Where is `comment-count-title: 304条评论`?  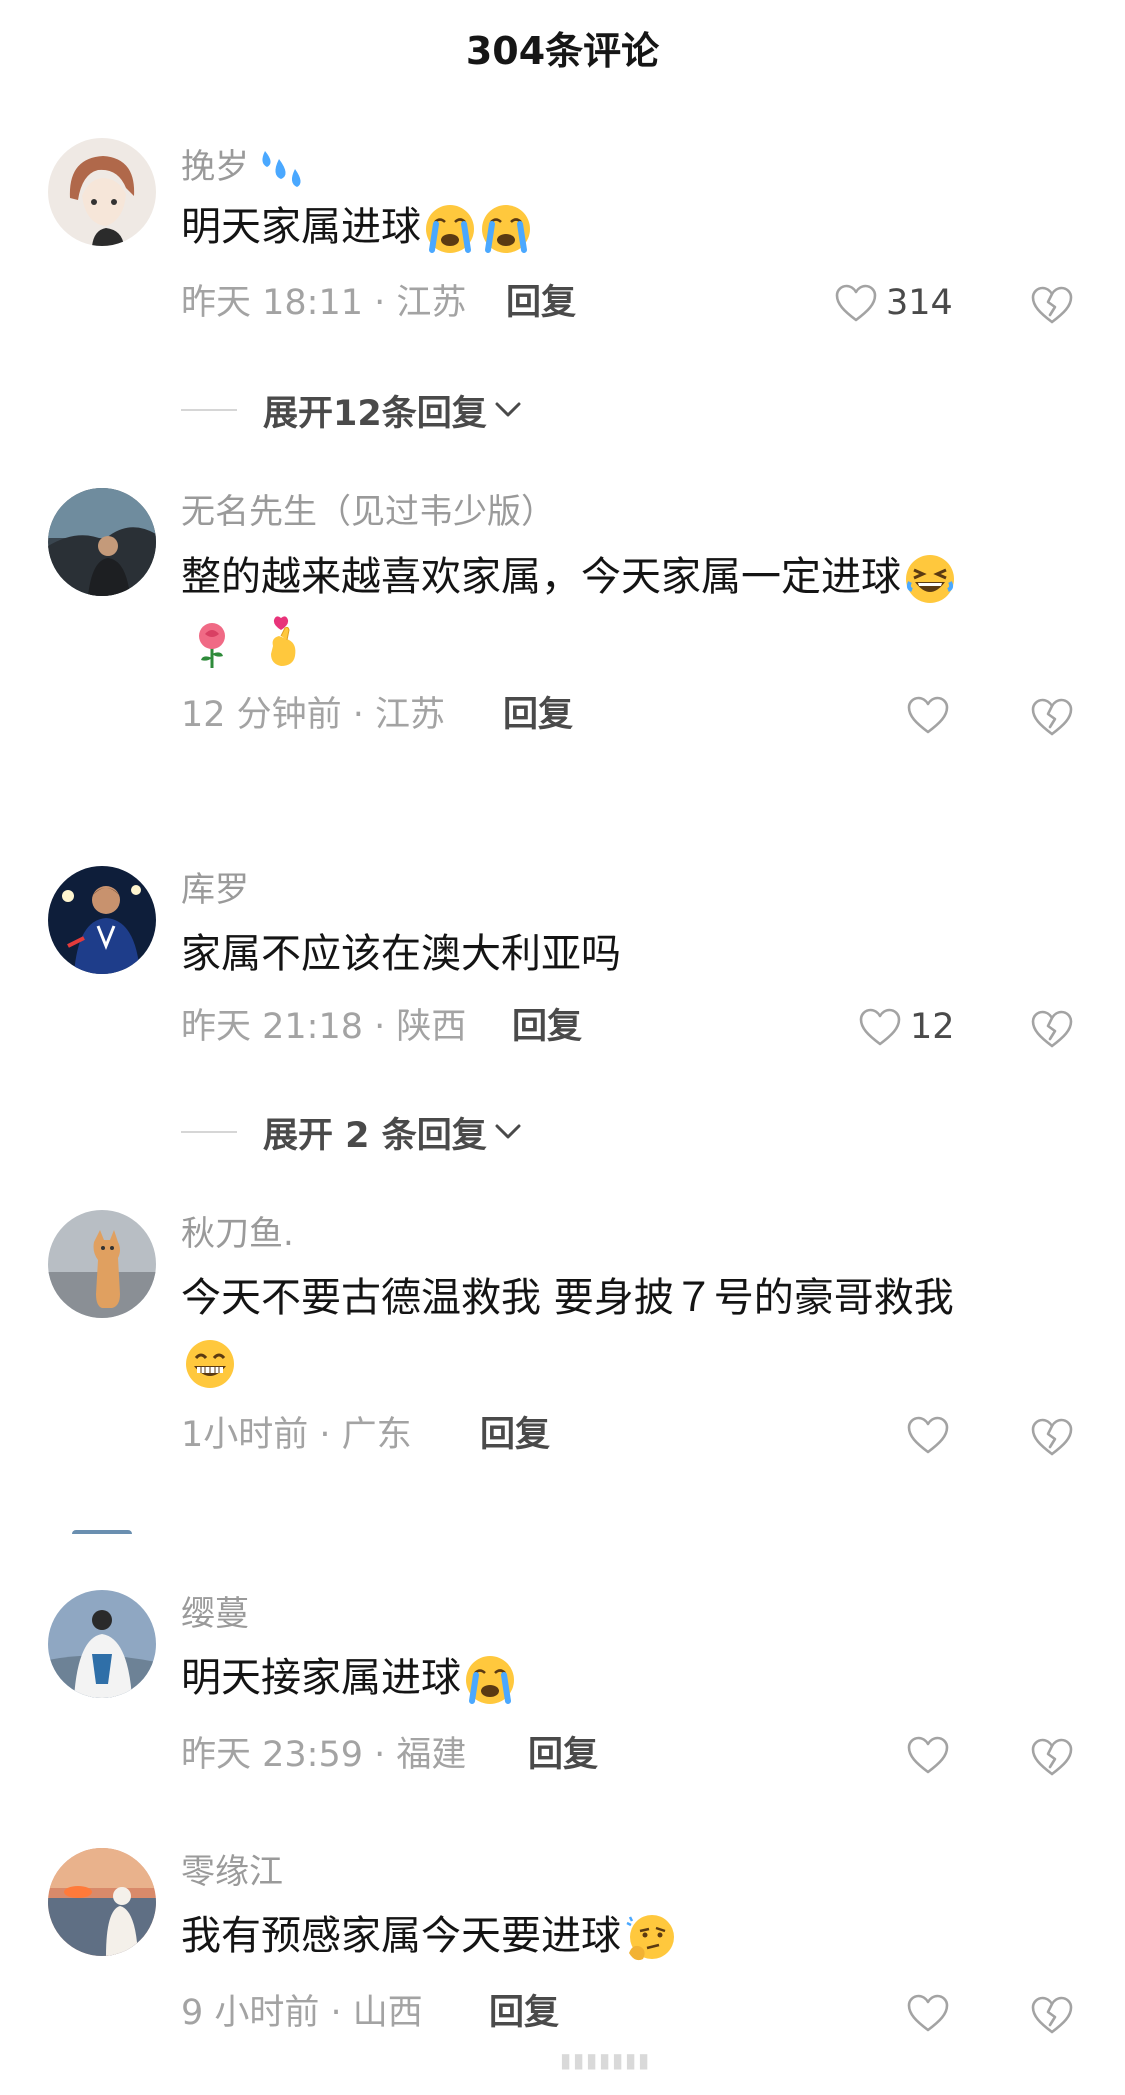 comment-count-title: 304条评论 is located at coordinates (562, 51).